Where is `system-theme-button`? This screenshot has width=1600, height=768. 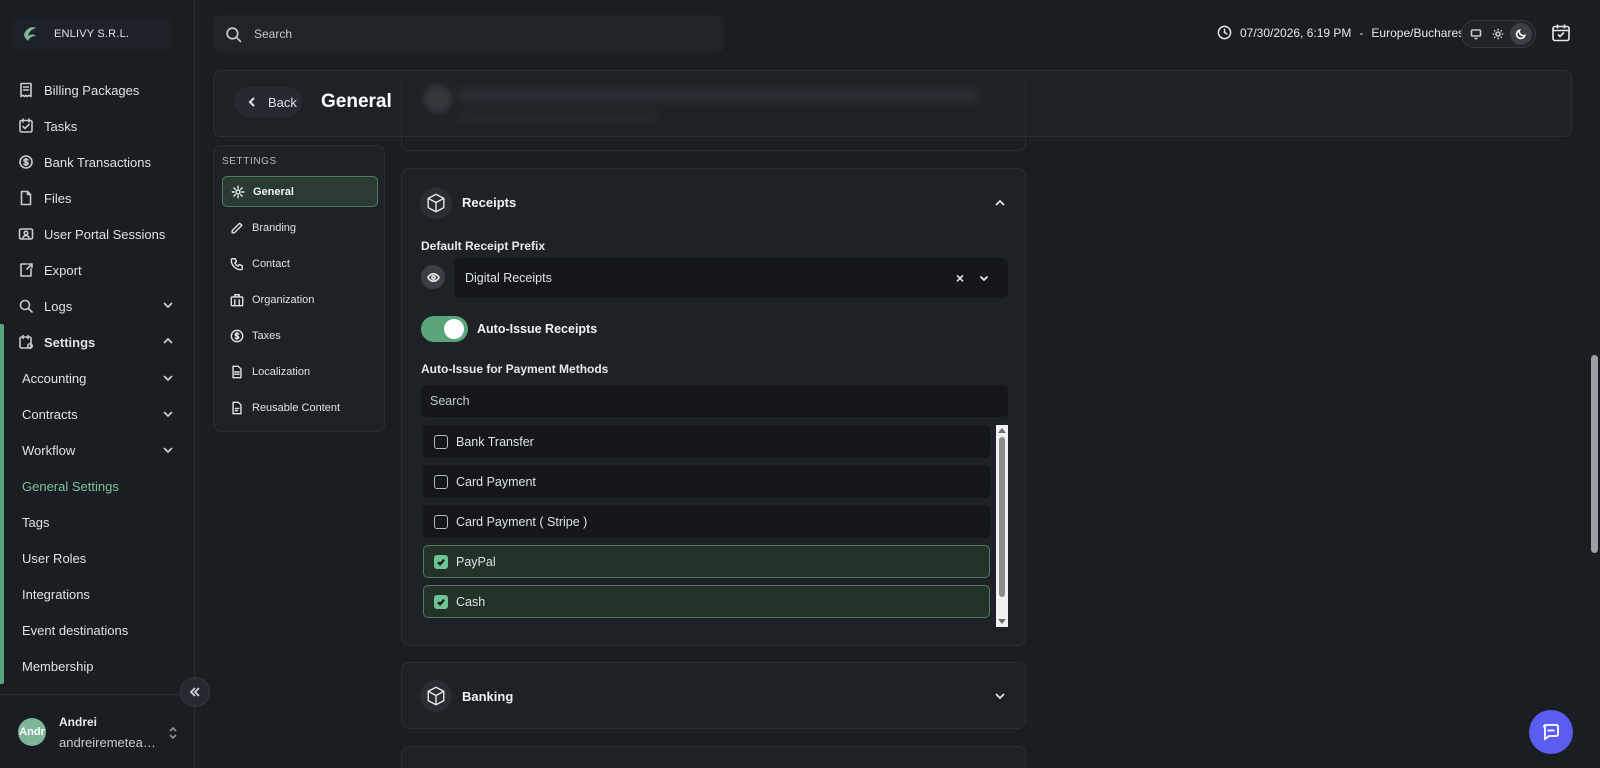 system-theme-button is located at coordinates (1476, 34).